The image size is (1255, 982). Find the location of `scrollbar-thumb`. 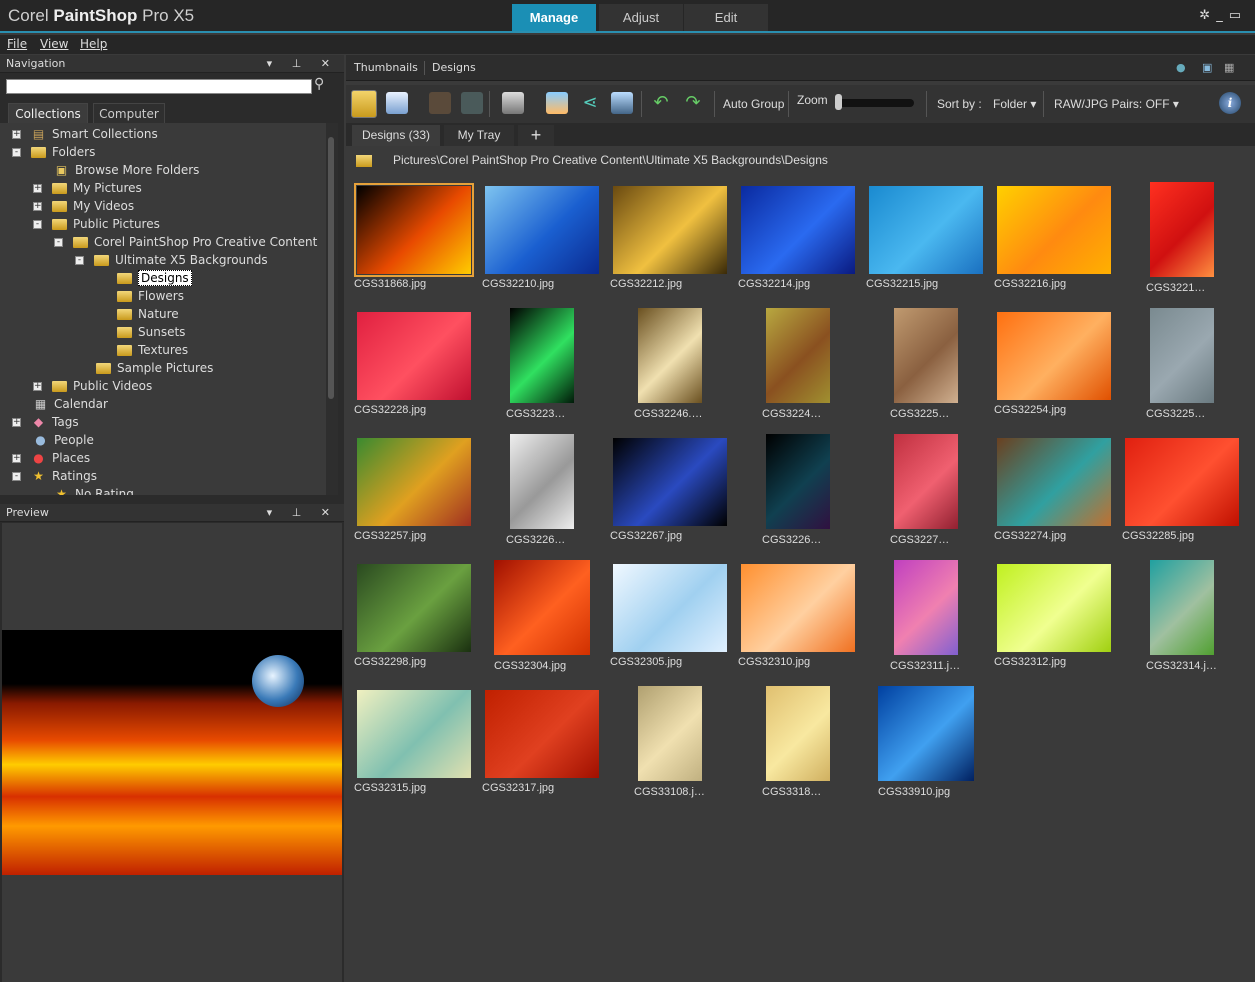

scrollbar-thumb is located at coordinates (331, 268).